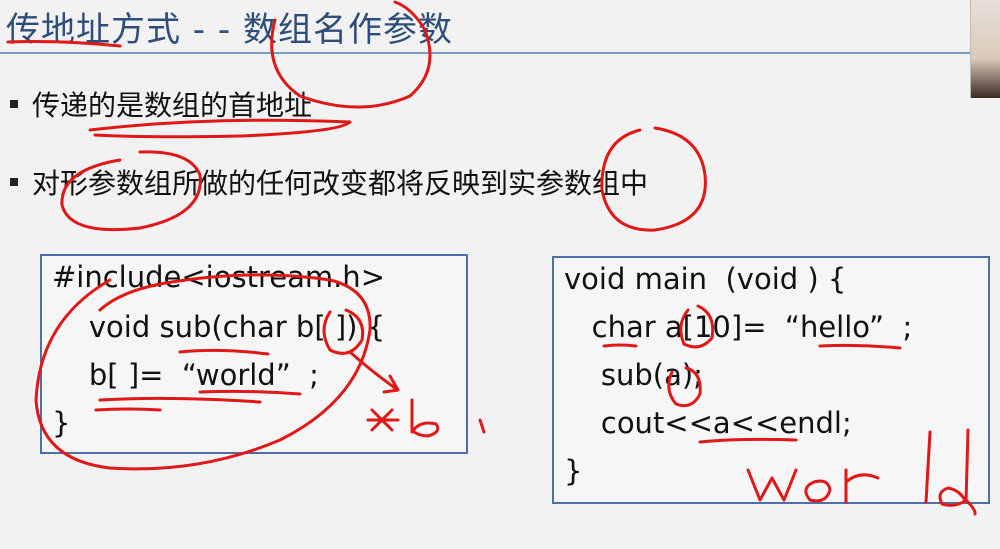 The height and width of the screenshot is (549, 1000). Describe the element at coordinates (229, 30) in the screenshot. I see `slide-title: 传地址方式 - - 数组名作参数` at that location.